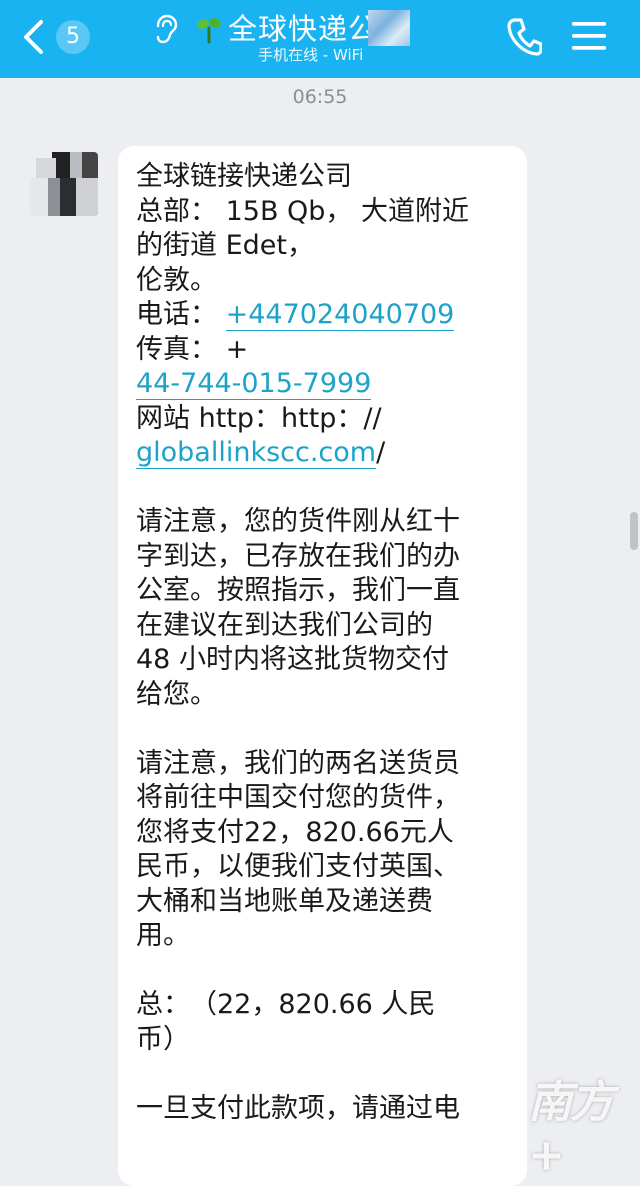 The width and height of the screenshot is (640, 1186). What do you see at coordinates (254, 384) in the screenshot?
I see `fax-link: 44-744-015-7999` at bounding box center [254, 384].